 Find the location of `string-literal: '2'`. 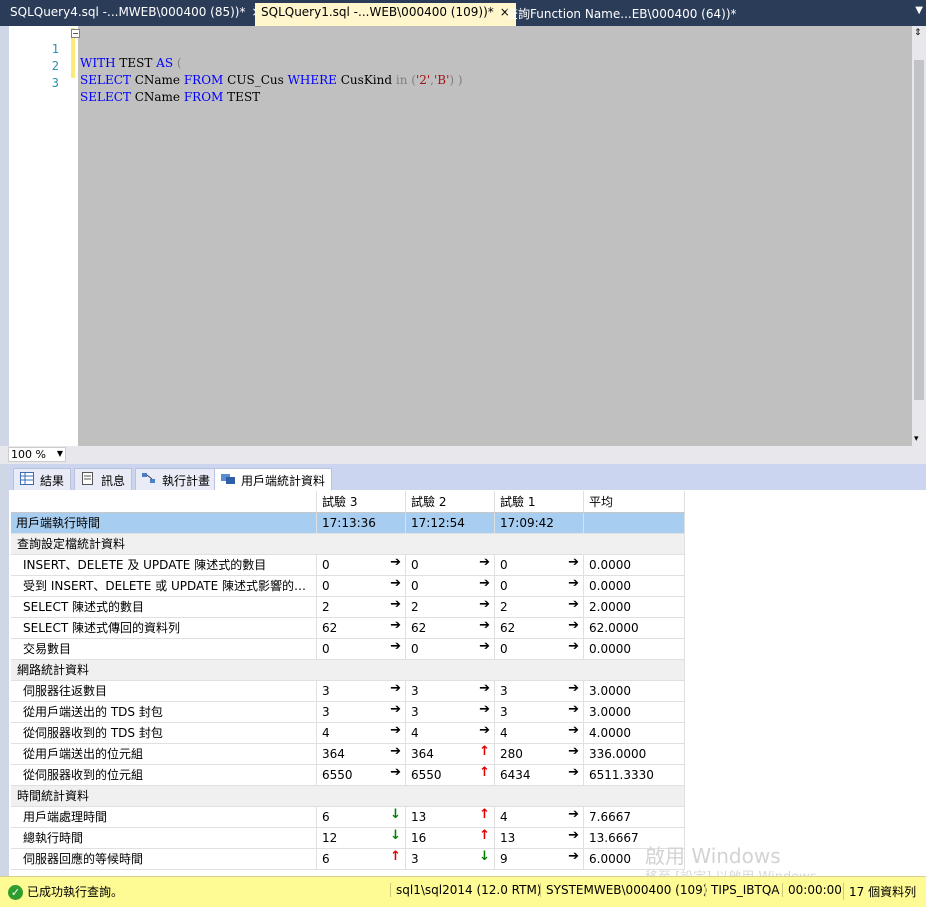

string-literal: '2' is located at coordinates (423, 80).